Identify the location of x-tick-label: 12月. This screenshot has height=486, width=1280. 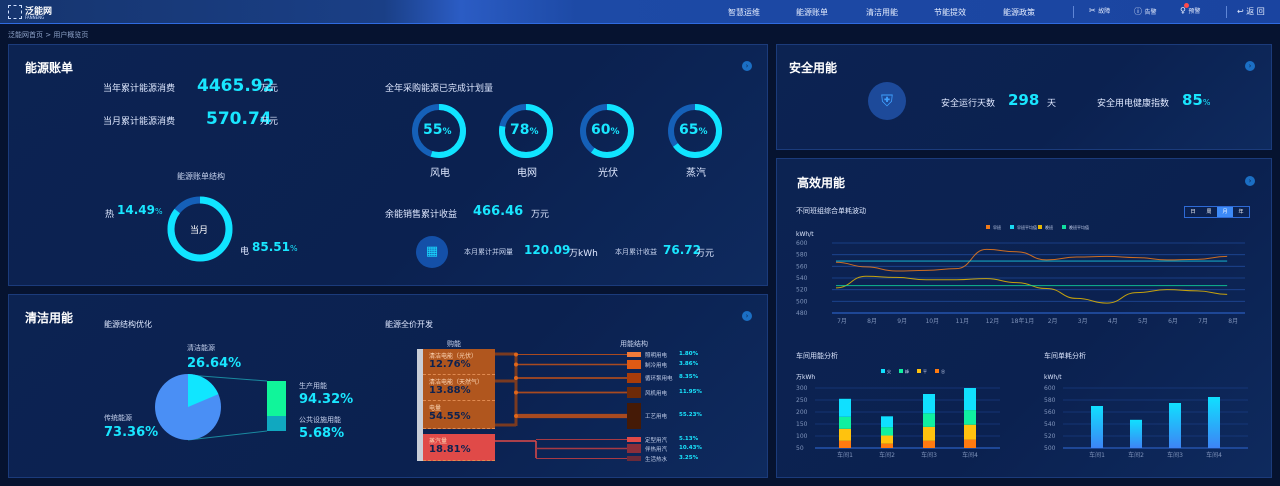
(993, 321).